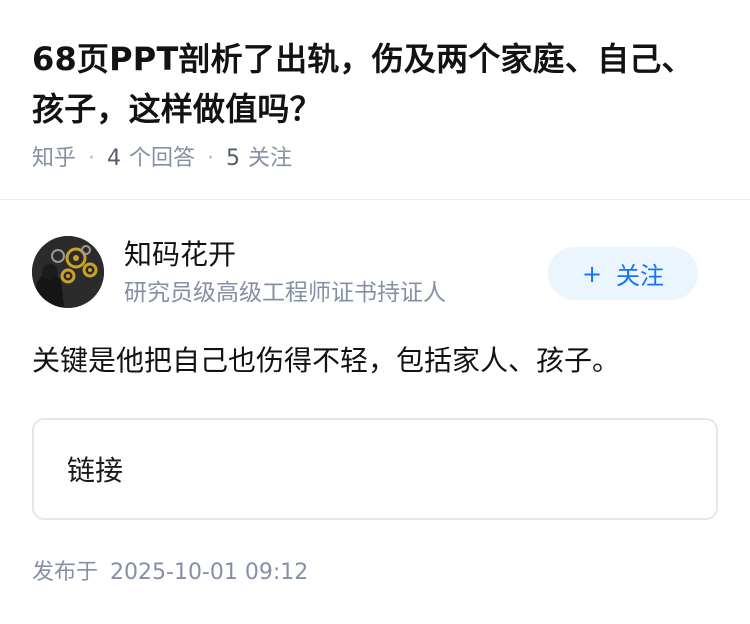  Describe the element at coordinates (285, 293) in the screenshot. I see `author-bio: 研究员级高级工程师证书持证人` at that location.